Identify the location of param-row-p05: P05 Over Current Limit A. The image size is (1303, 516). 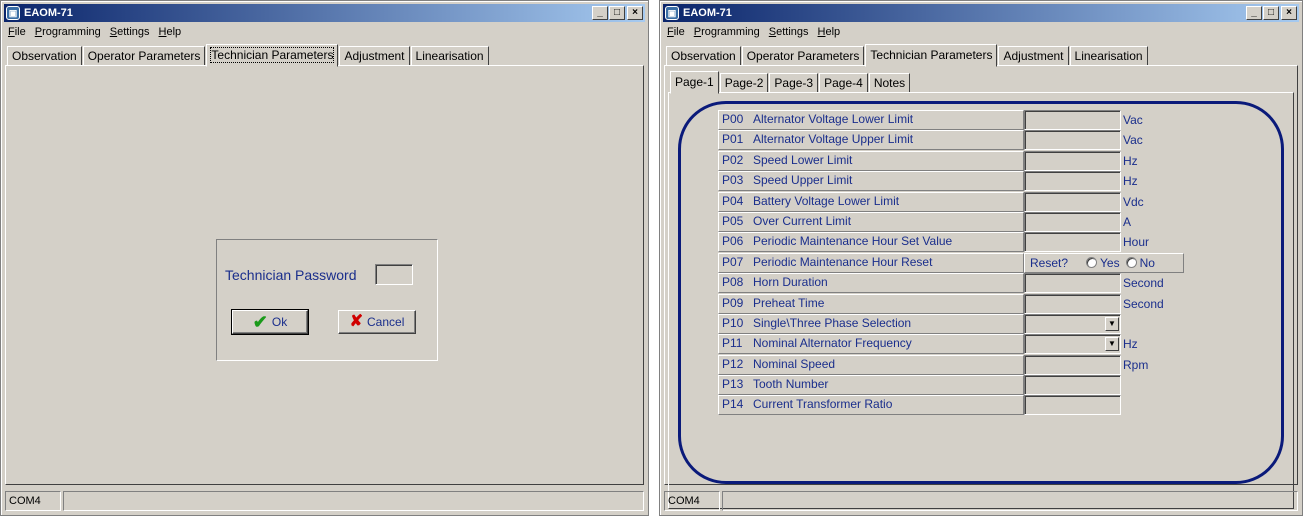
(978, 221).